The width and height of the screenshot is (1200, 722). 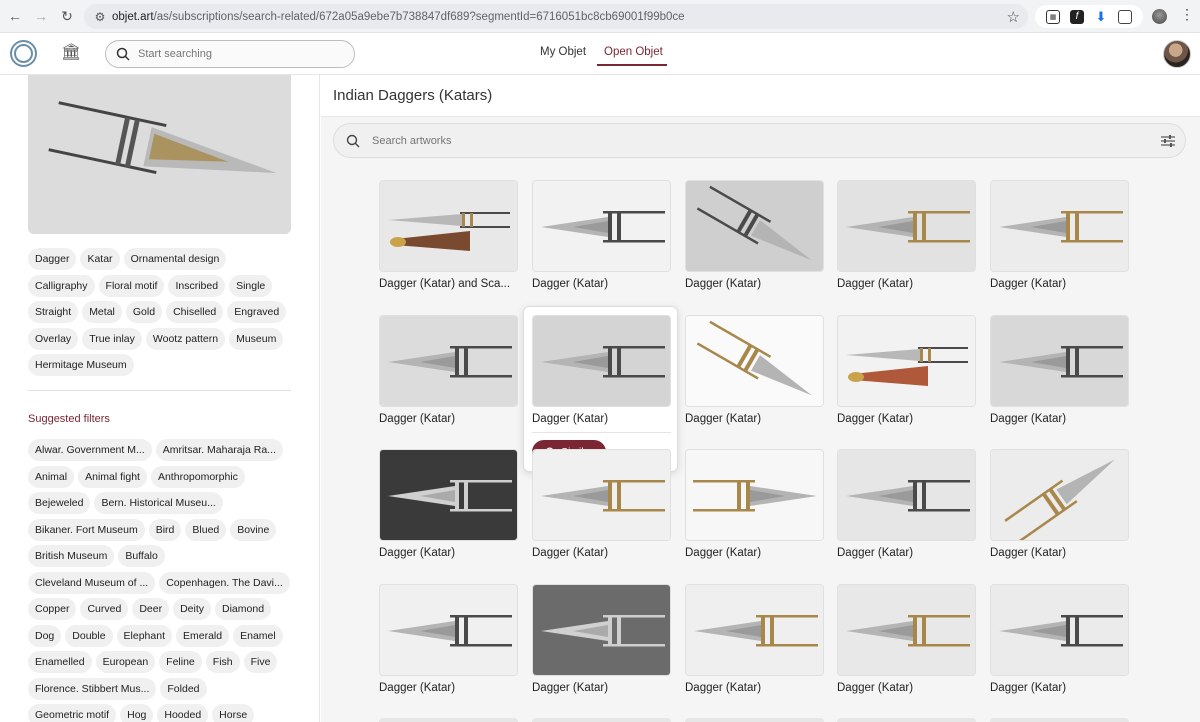 I want to click on filter-chip: Feline, so click(x=180, y=662).